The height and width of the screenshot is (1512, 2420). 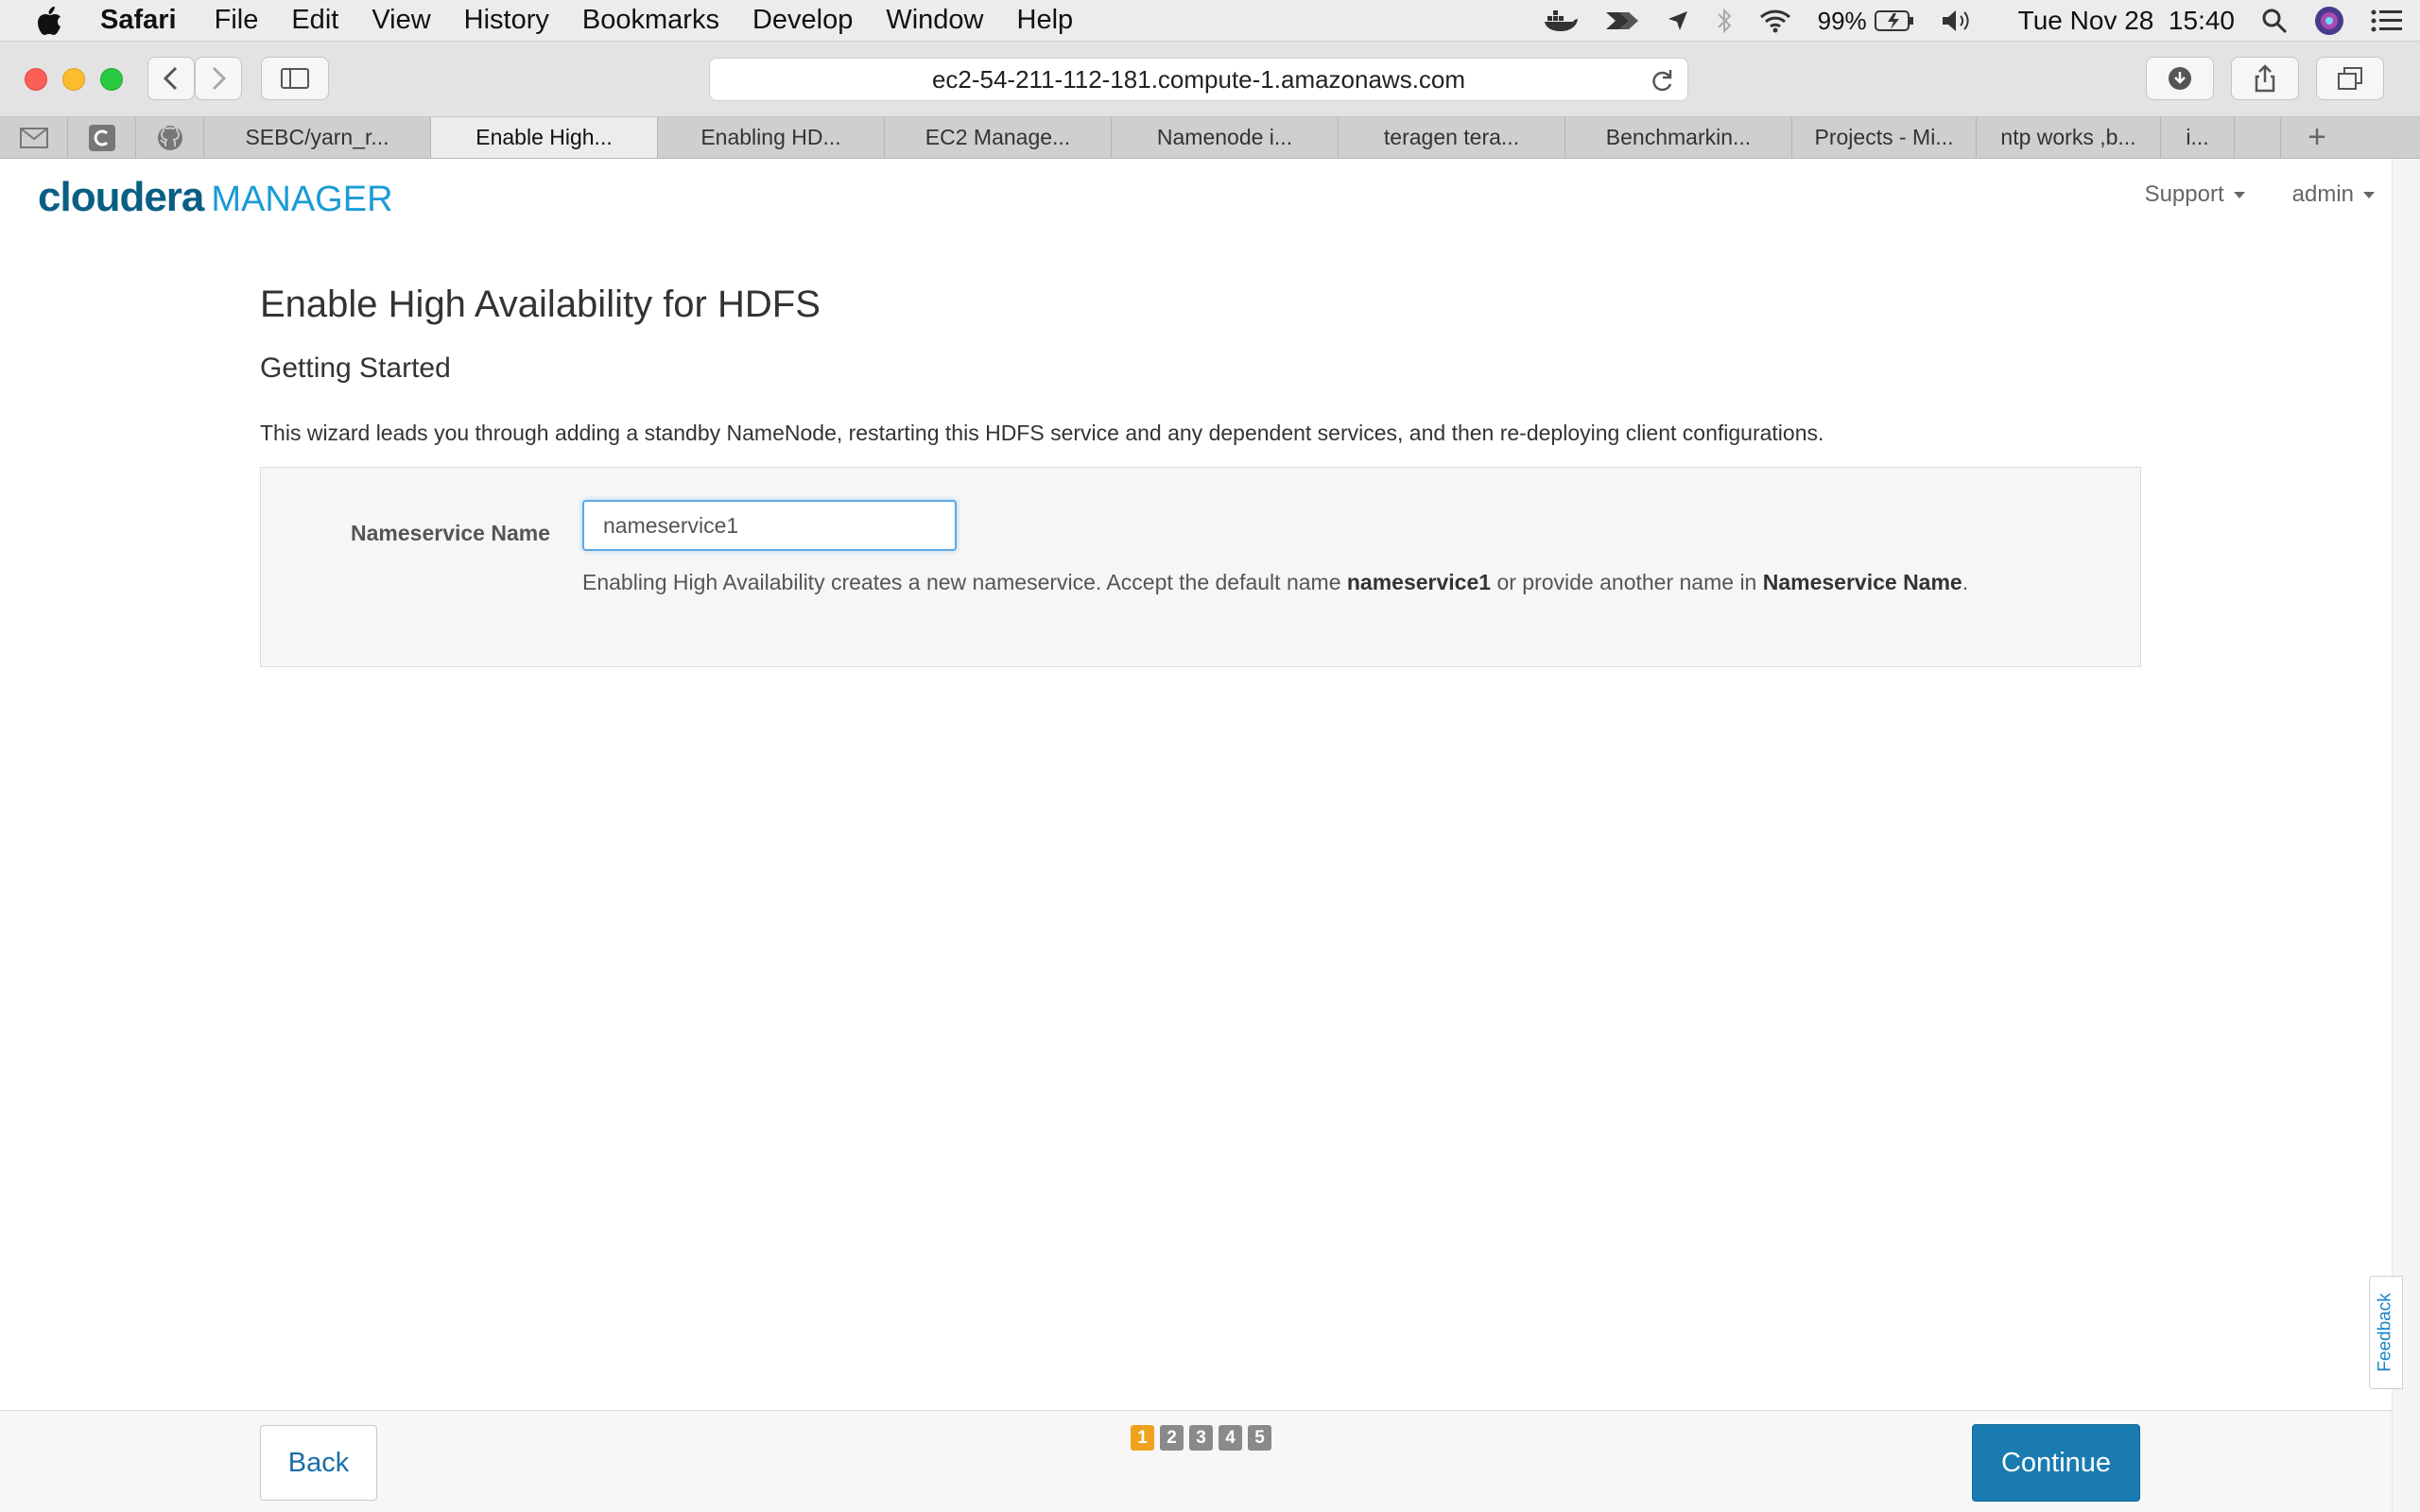 I want to click on forward-nav-button, so click(x=218, y=78).